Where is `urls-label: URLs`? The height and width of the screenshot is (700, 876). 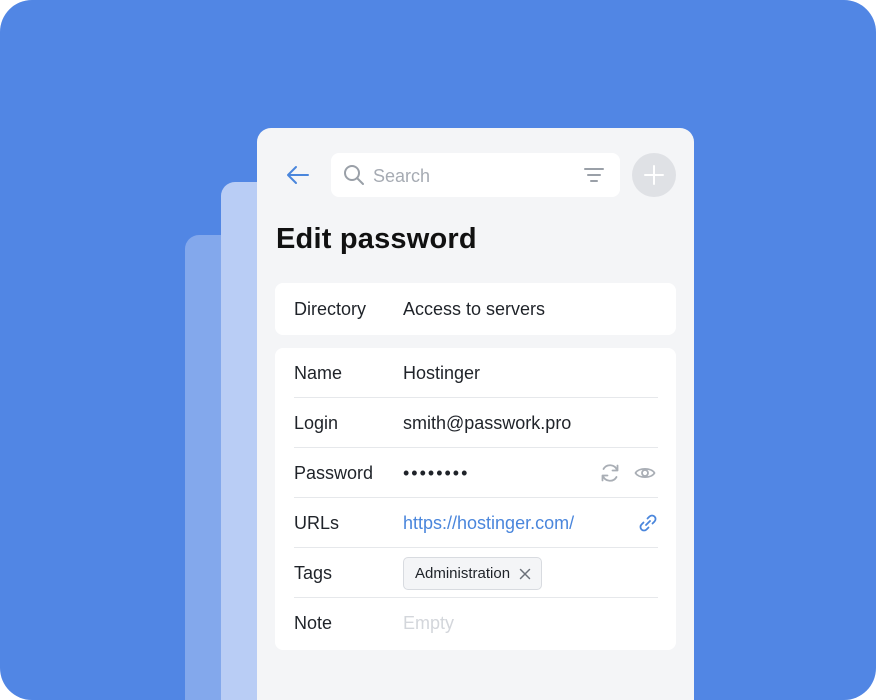 urls-label: URLs is located at coordinates (317, 523).